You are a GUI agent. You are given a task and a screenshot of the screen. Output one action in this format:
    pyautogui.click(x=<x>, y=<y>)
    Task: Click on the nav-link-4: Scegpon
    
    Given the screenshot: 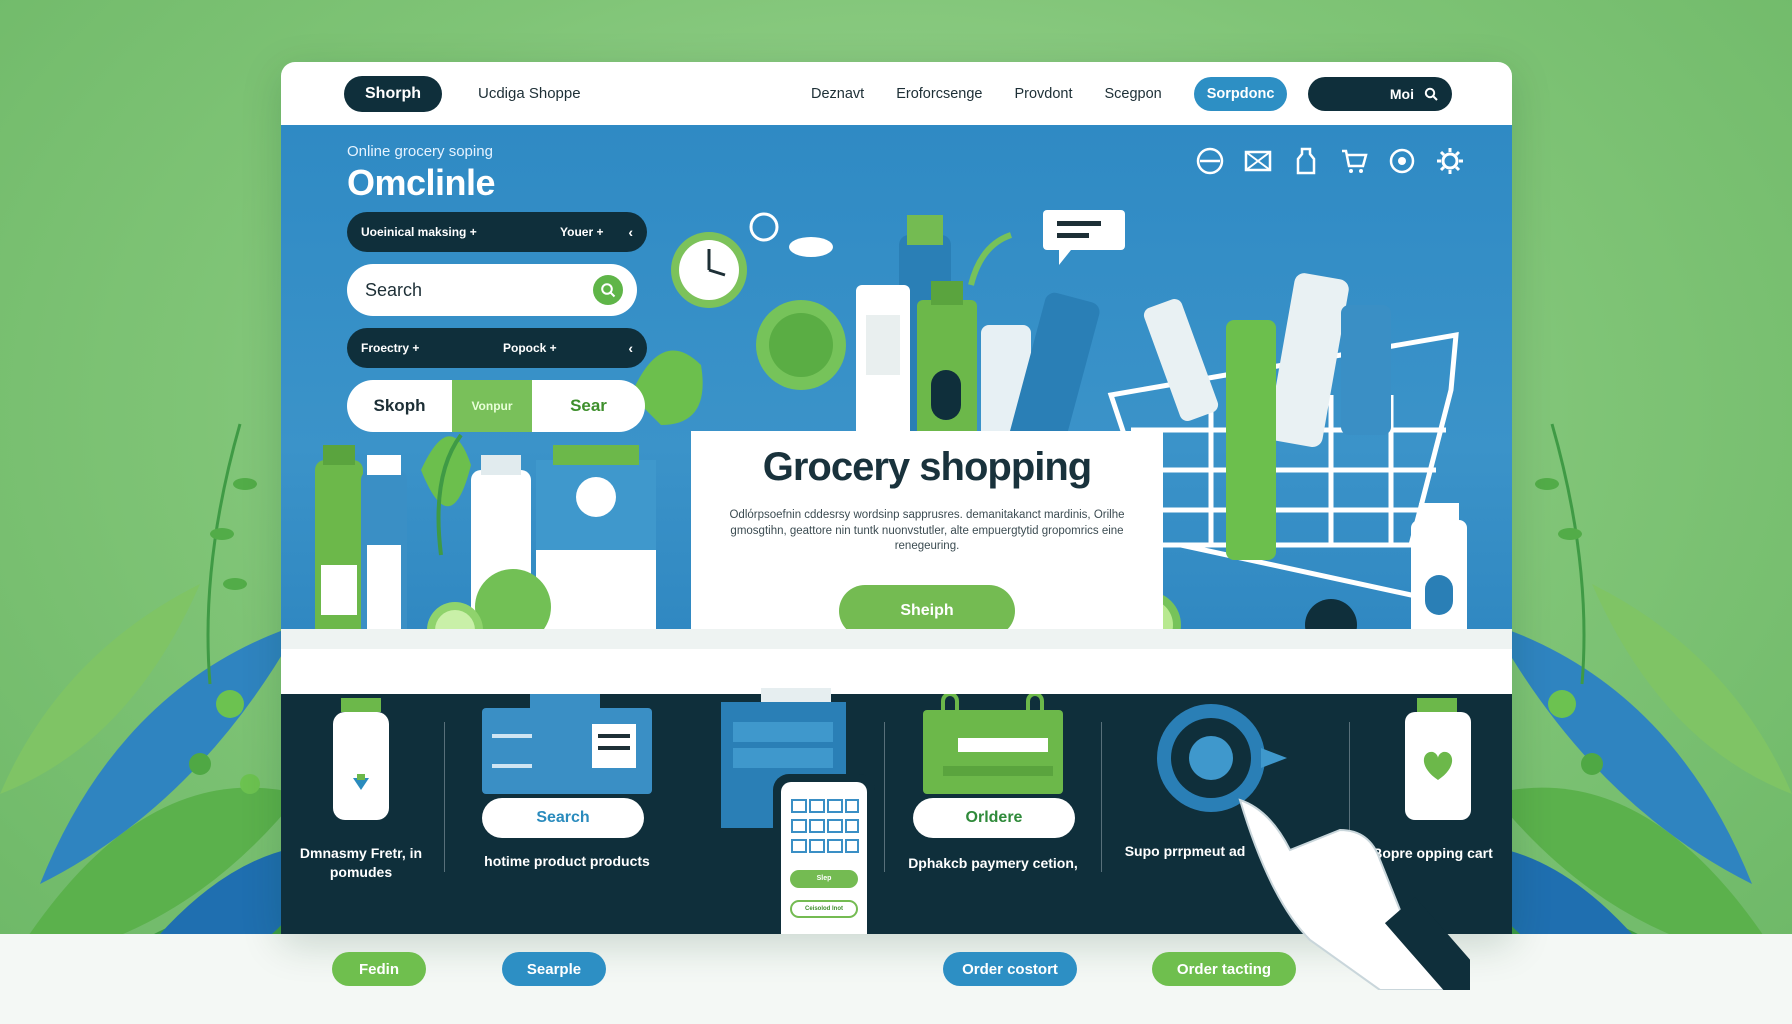 What is the action you would take?
    pyautogui.click(x=1133, y=94)
    